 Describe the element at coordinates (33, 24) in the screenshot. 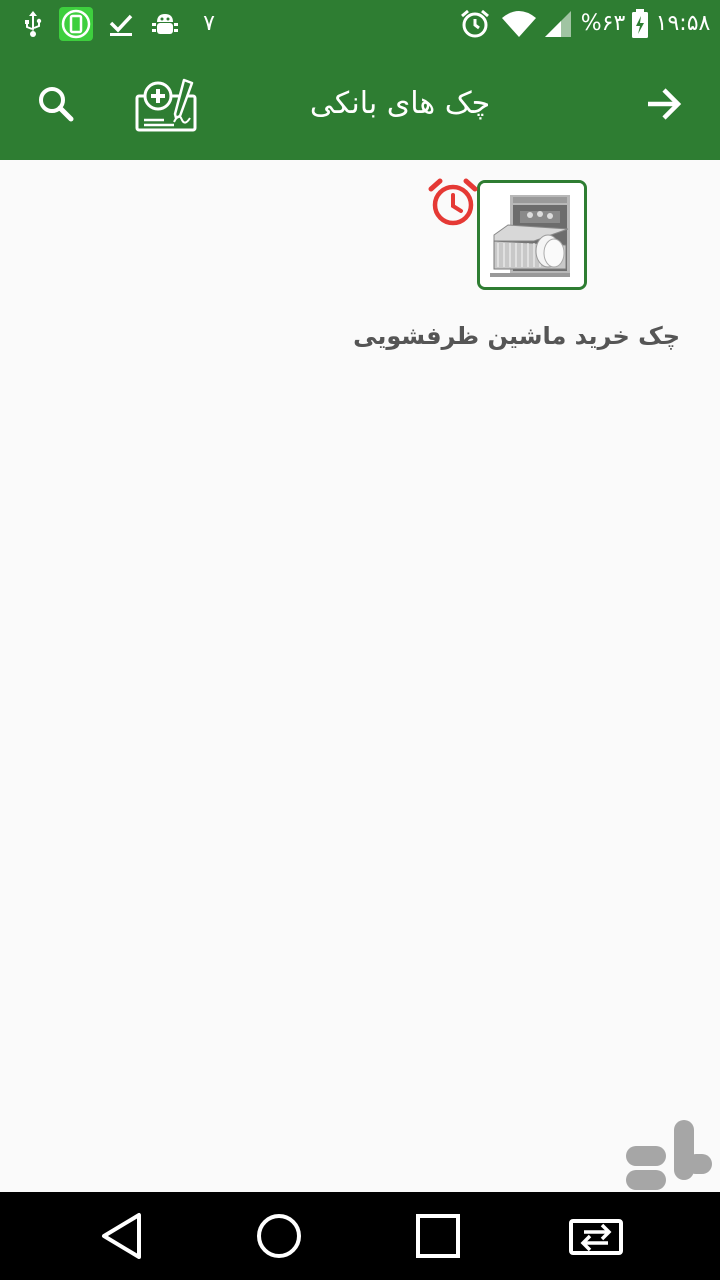

I see `usb-icon` at that location.